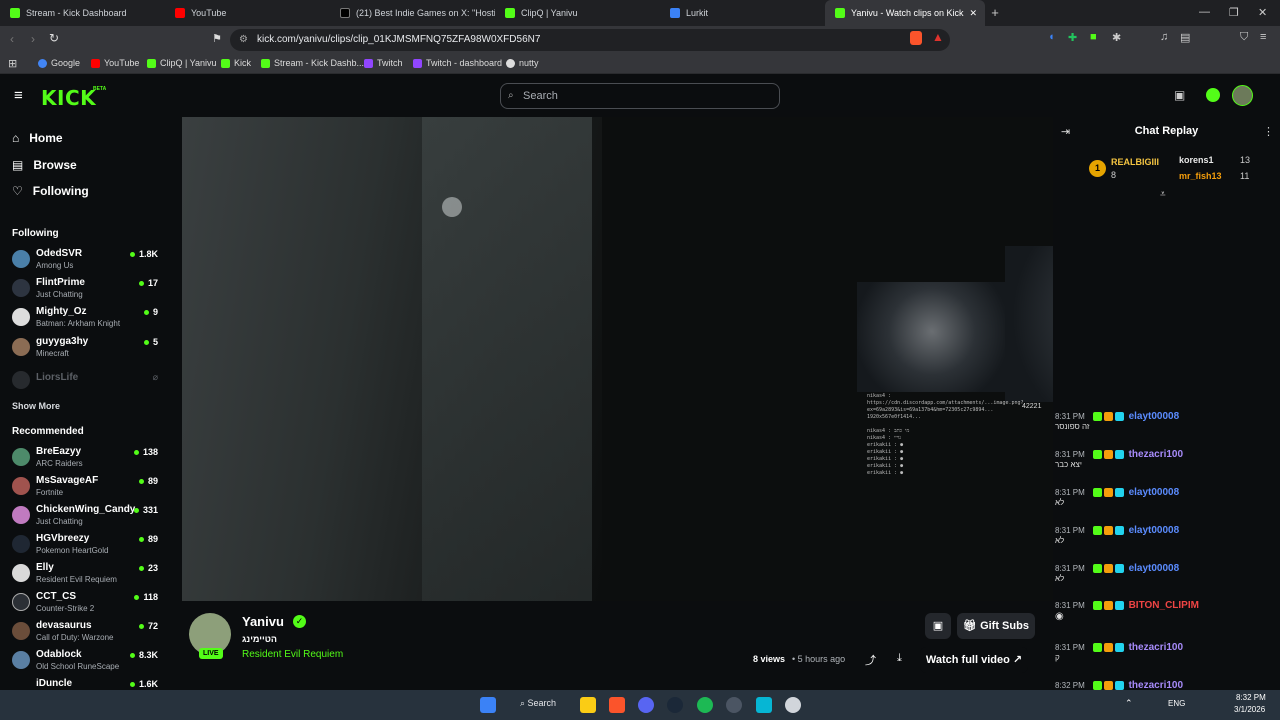 Image resolution: width=1280 pixels, height=720 pixels. What do you see at coordinates (87, 546) in the screenshot?
I see `sidebar-channel: HGVbreezy Pokemon HeartGold 89` at bounding box center [87, 546].